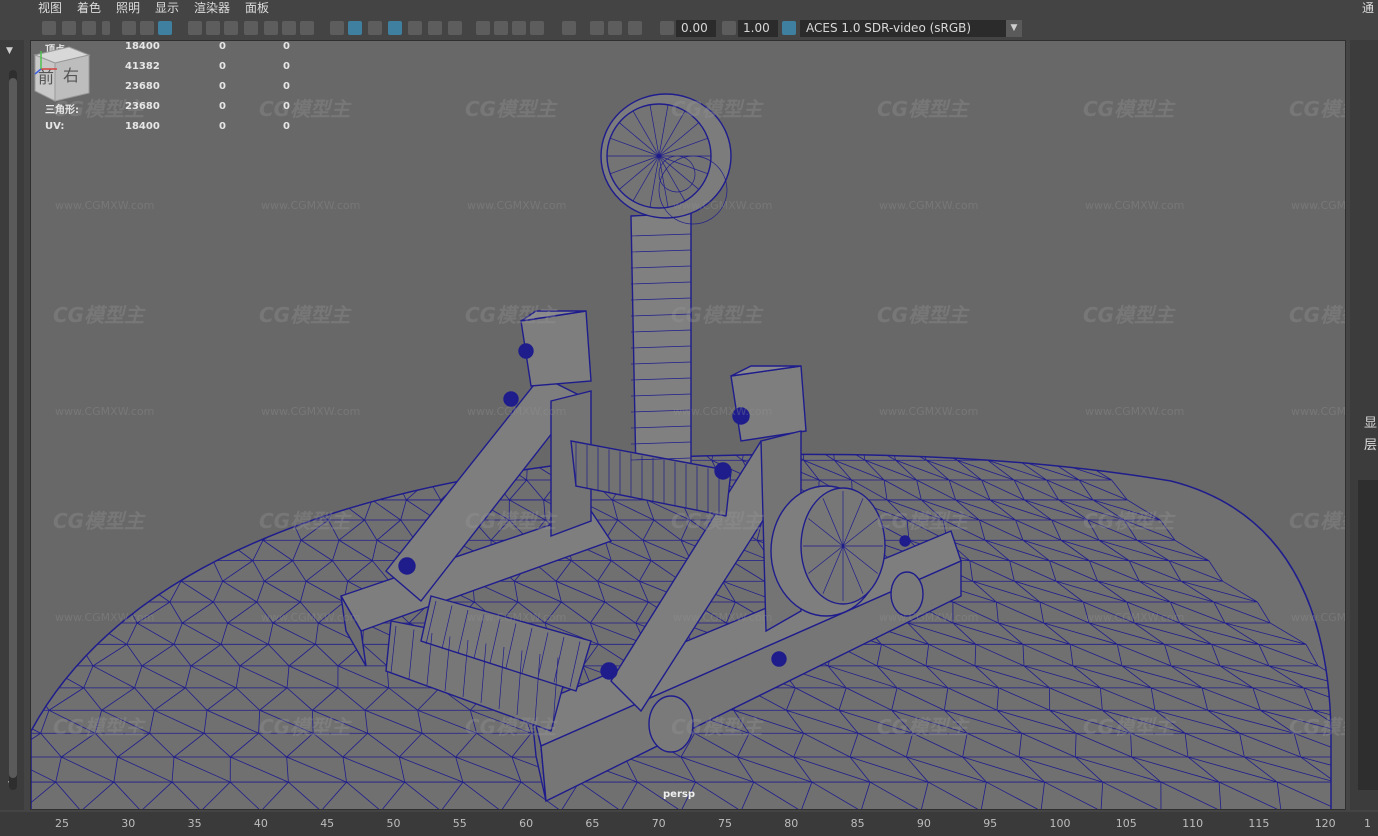 Image resolution: width=1378 pixels, height=836 pixels. I want to click on left-scrollbar-thumb, so click(13, 428).